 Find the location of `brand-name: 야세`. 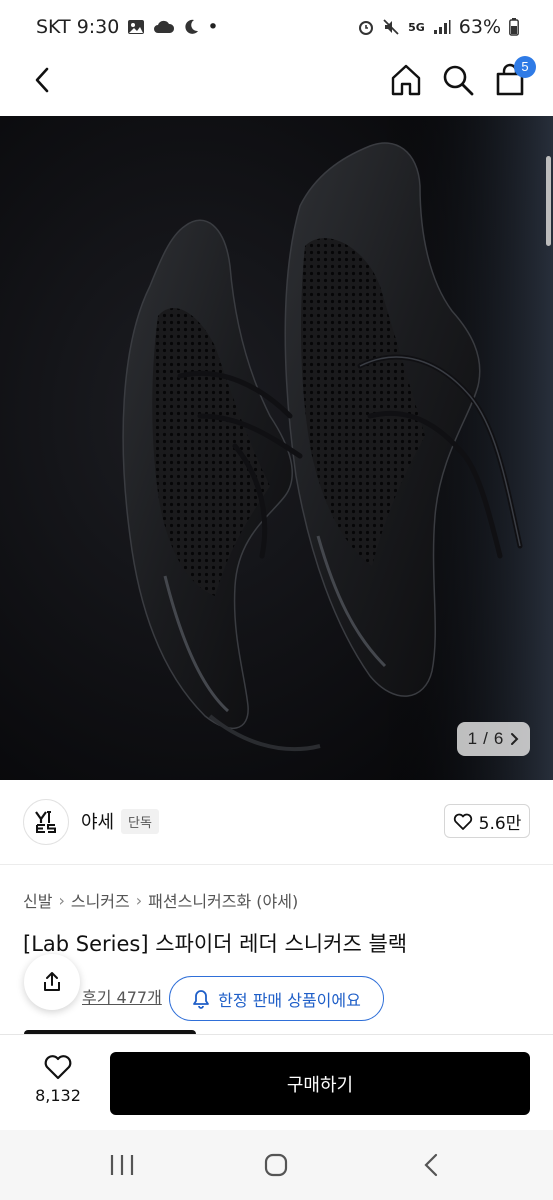

brand-name: 야세 is located at coordinates (97, 821).